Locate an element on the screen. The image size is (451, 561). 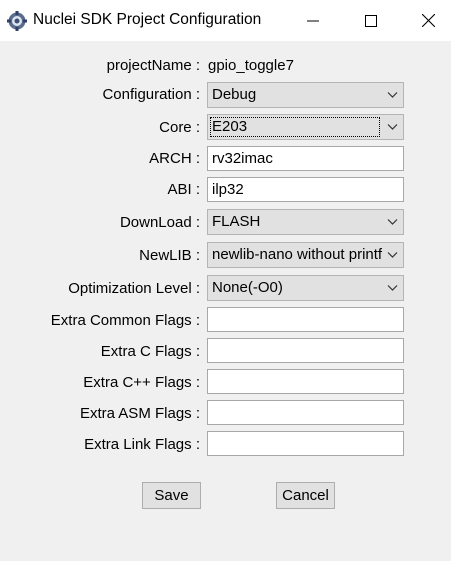
newlib-select: newlib-nano without printf float is located at coordinates (305, 255).